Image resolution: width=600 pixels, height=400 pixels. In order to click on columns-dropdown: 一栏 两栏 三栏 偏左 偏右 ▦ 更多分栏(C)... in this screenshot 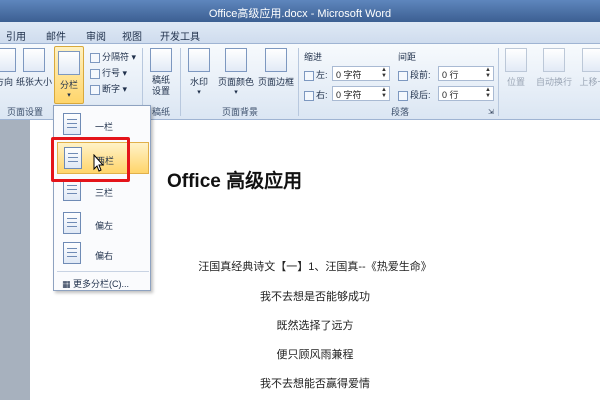, I will do `click(102, 198)`.